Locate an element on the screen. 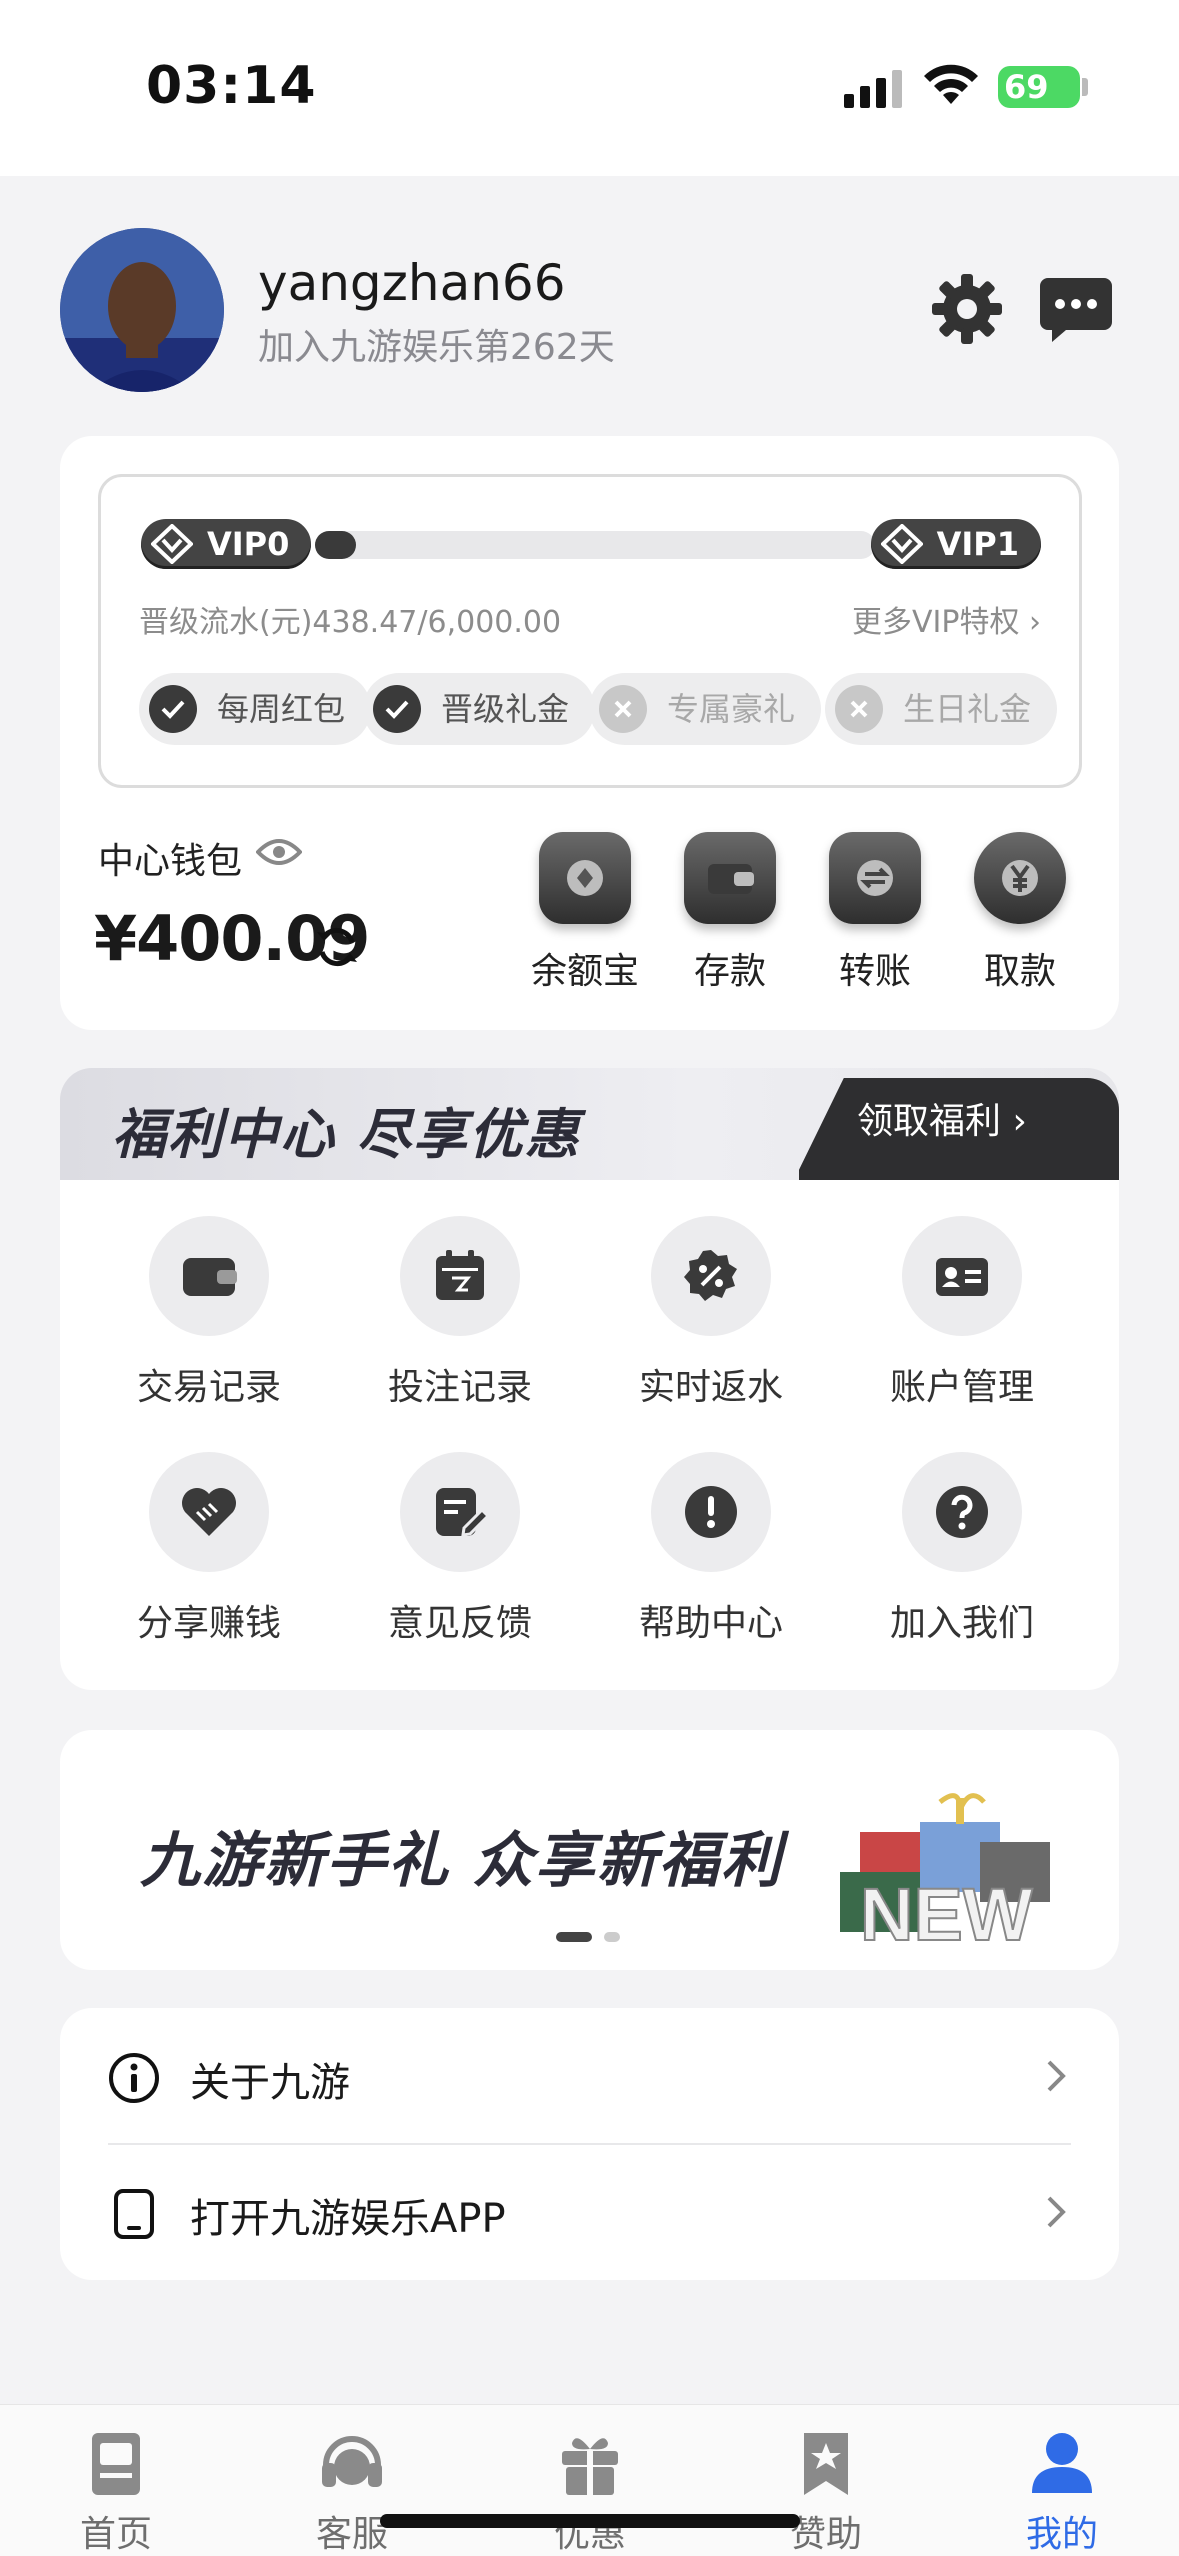  links-card: 关于九游 打开九游娱乐APP is located at coordinates (589, 2144).